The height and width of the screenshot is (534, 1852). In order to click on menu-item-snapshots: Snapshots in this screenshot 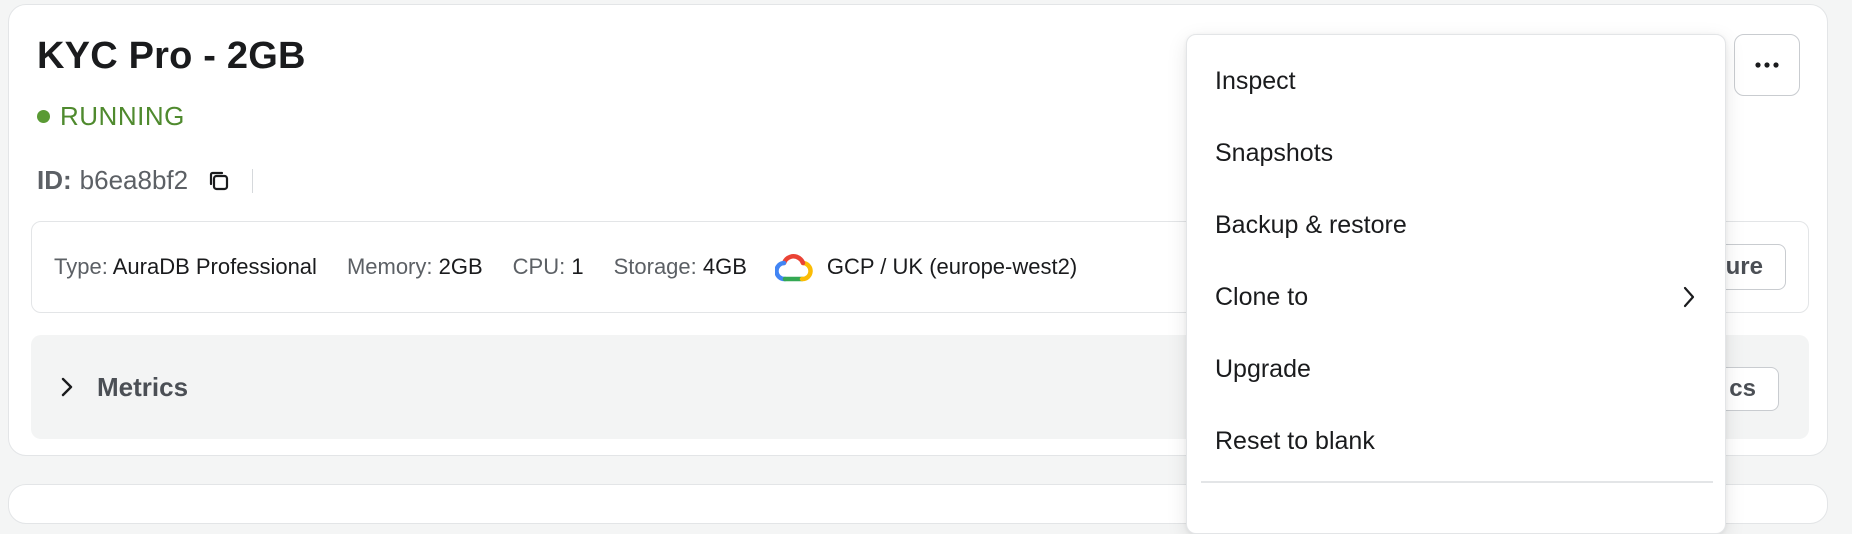, I will do `click(1456, 153)`.